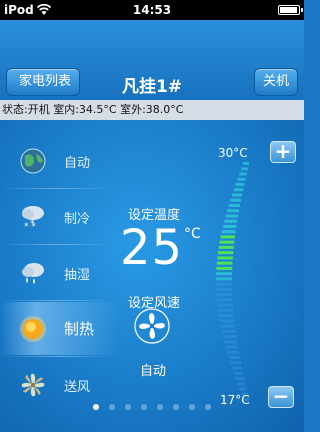 Image resolution: width=320 pixels, height=432 pixels. What do you see at coordinates (77, 275) in the screenshot?
I see `mode-label: 抽湿` at bounding box center [77, 275].